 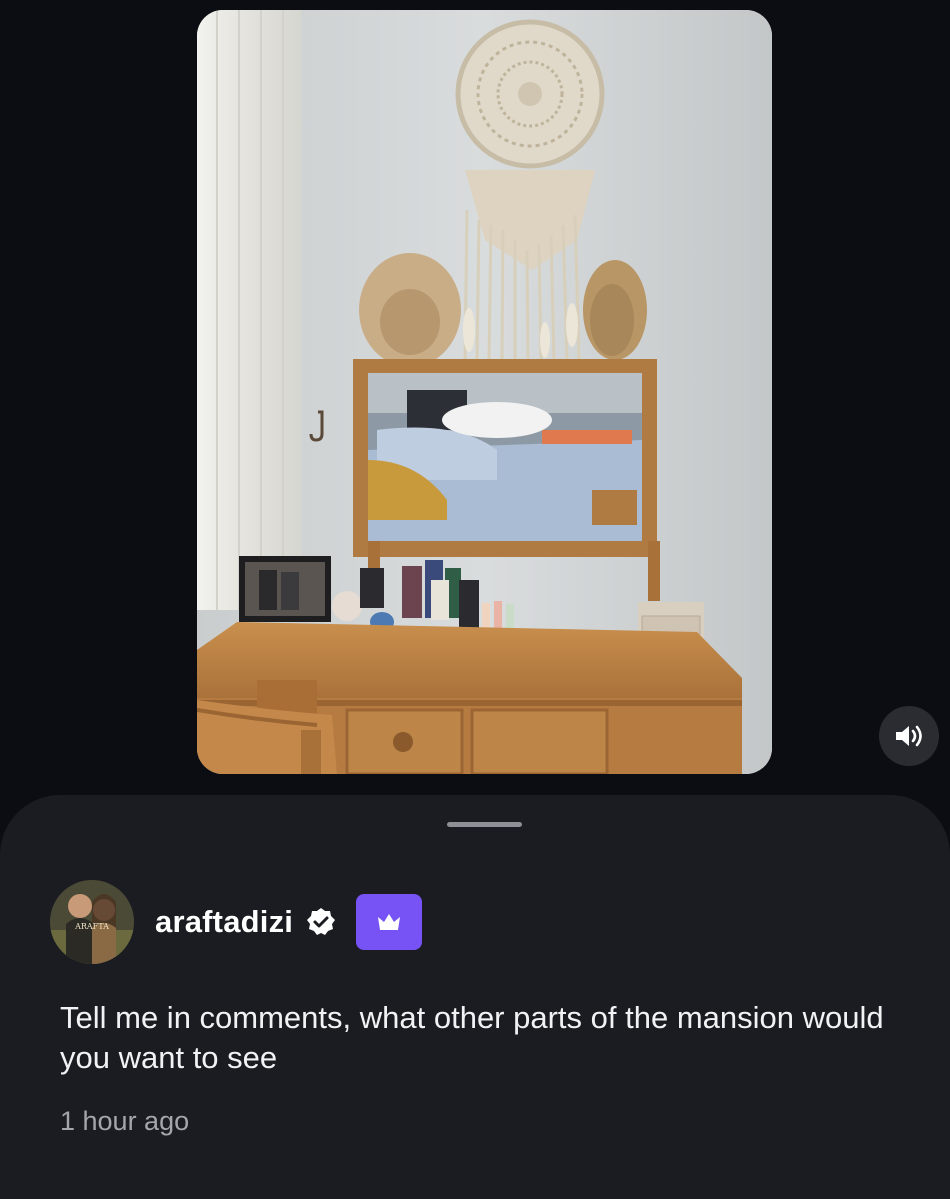 I want to click on drag-handle, so click(x=484, y=824).